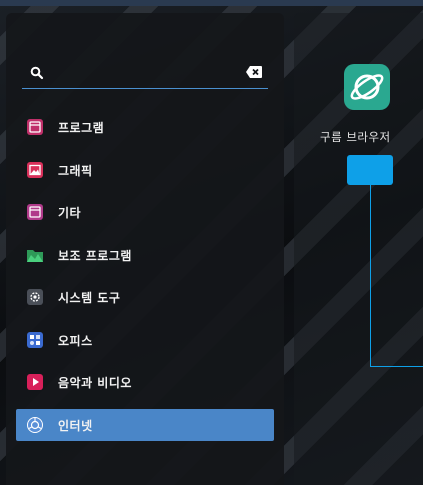 The width and height of the screenshot is (423, 485). Describe the element at coordinates (35, 382) in the screenshot. I see `multimedia-icon` at that location.